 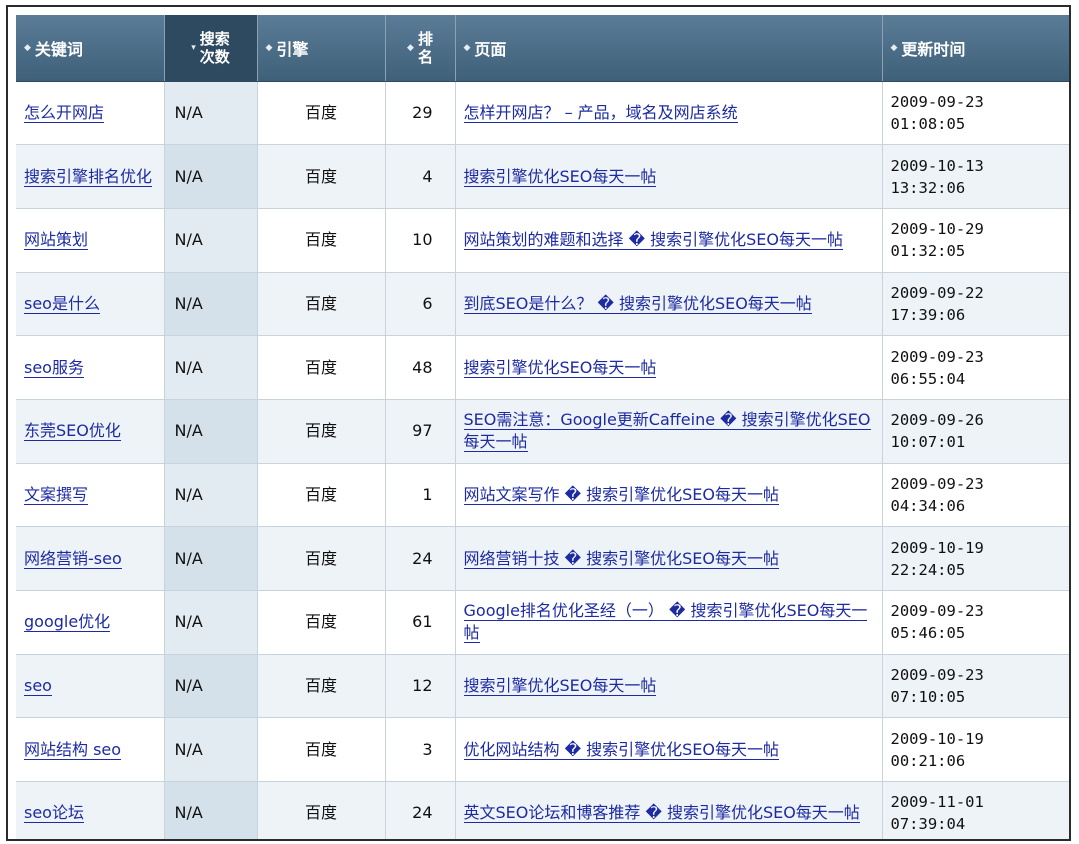 I want to click on updated-time-cell: 2009-09-23 04:34:06, so click(x=975, y=495).